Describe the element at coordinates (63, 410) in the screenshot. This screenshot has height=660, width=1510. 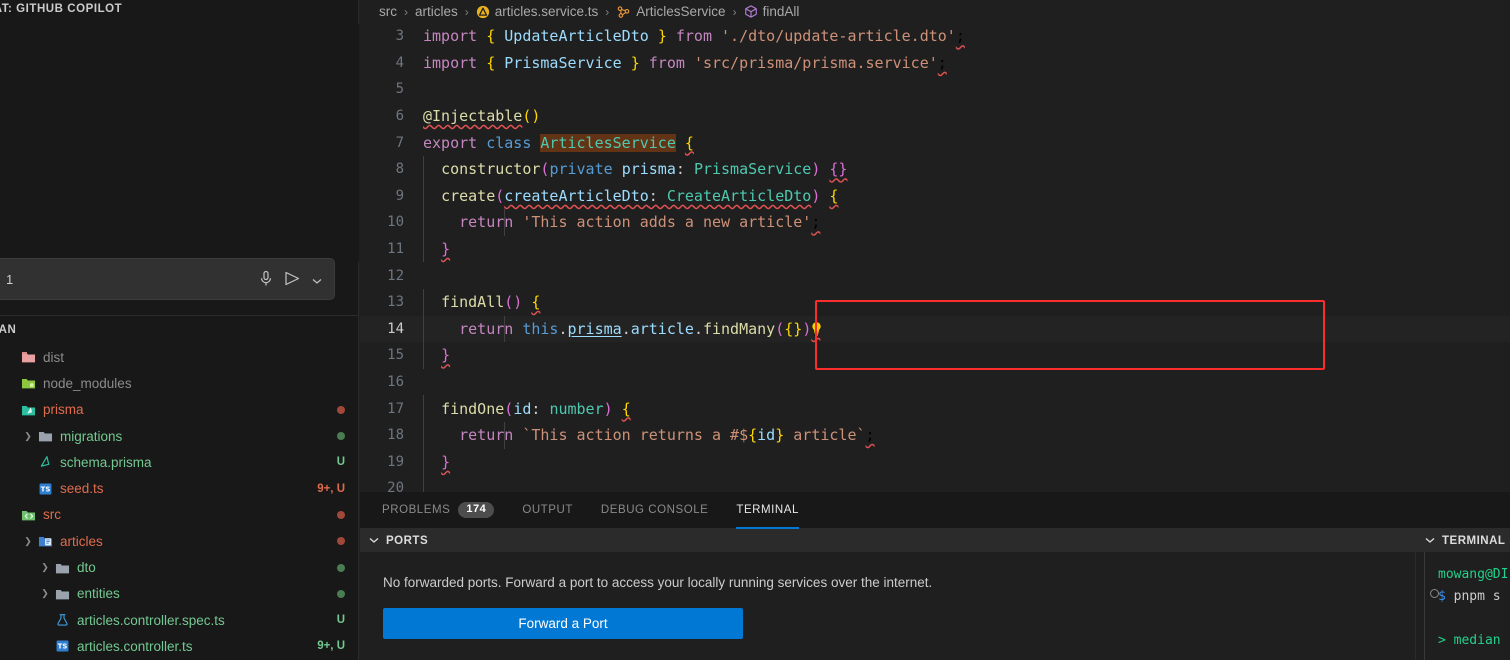
I see `file-tree-label: prisma` at that location.